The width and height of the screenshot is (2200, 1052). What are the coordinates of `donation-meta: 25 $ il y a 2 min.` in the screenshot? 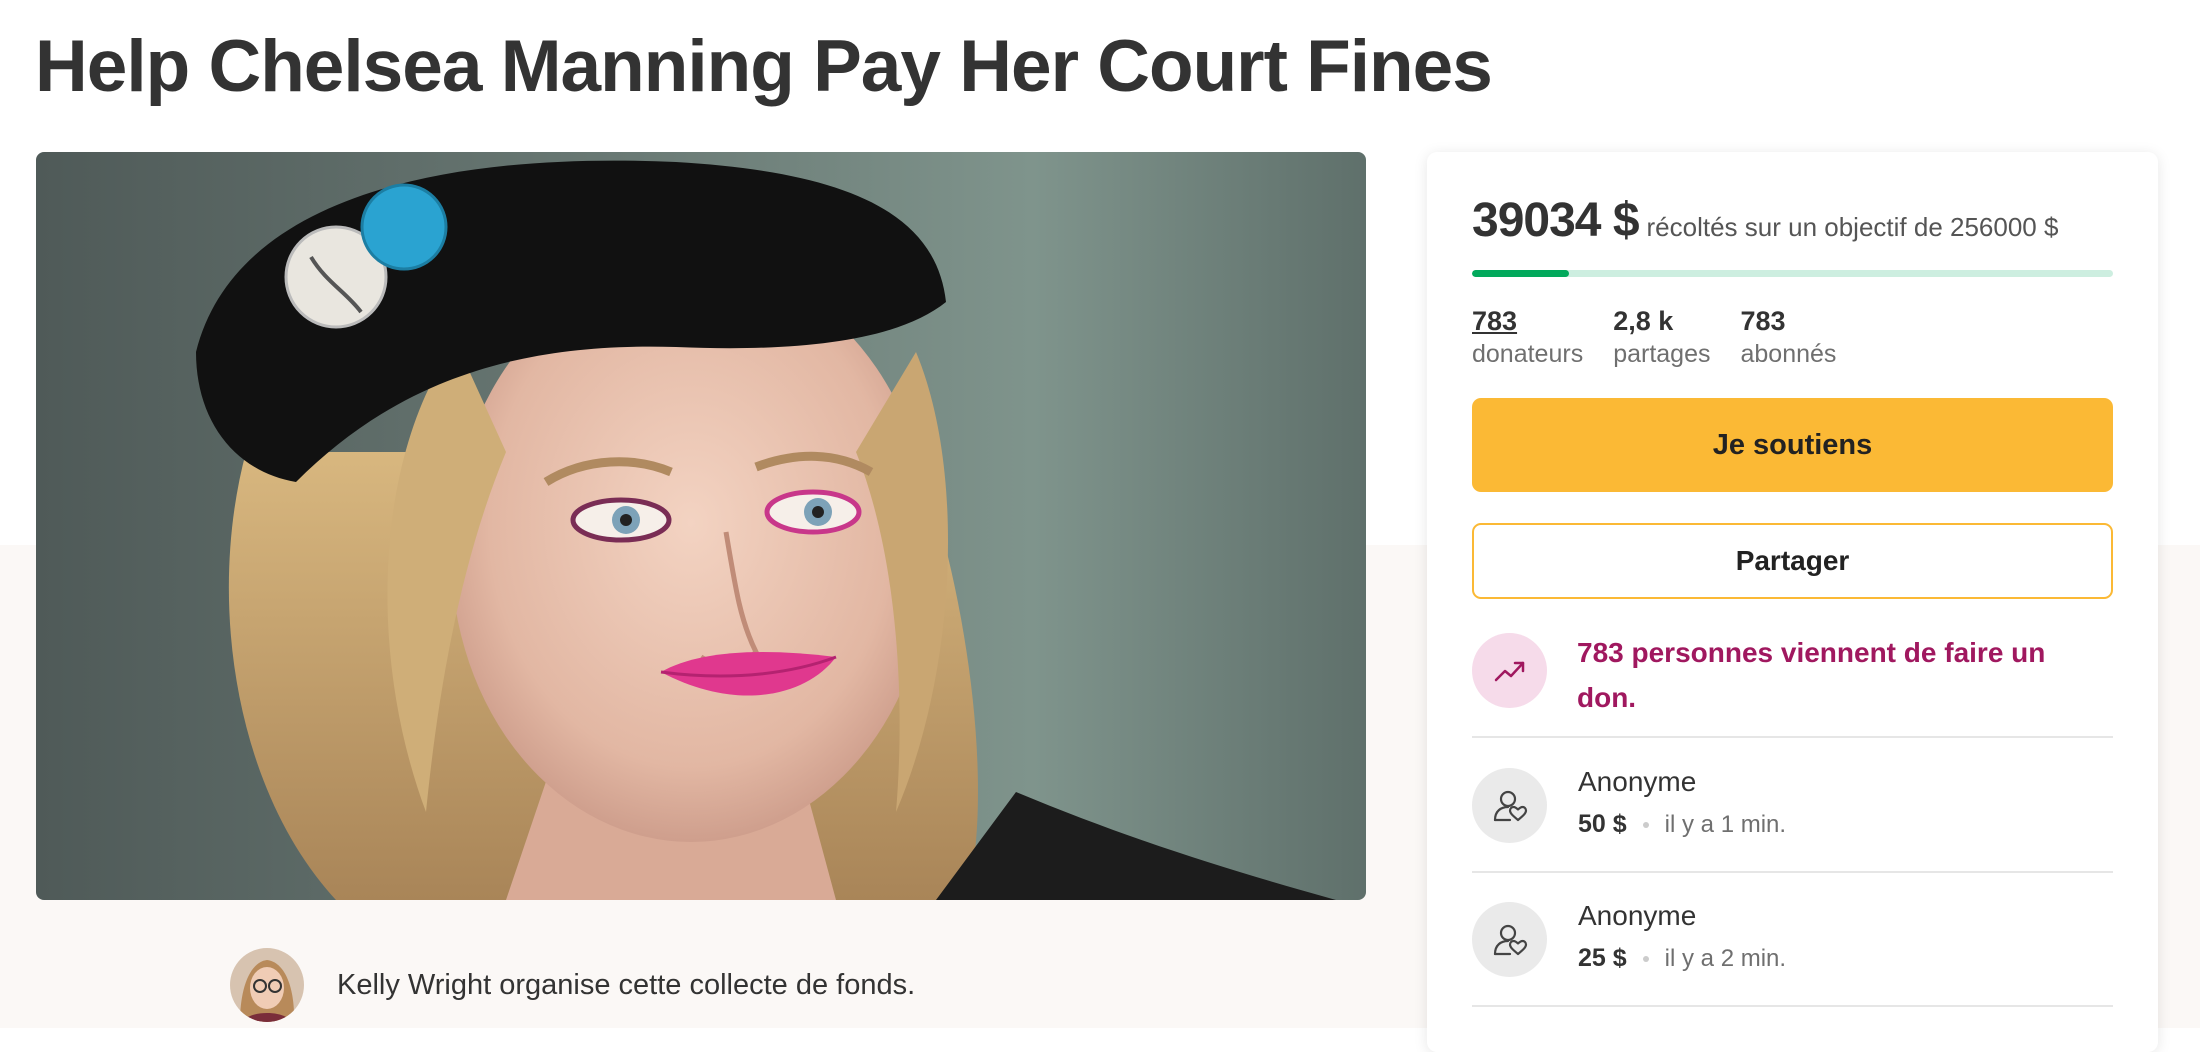 It's located at (1682, 958).